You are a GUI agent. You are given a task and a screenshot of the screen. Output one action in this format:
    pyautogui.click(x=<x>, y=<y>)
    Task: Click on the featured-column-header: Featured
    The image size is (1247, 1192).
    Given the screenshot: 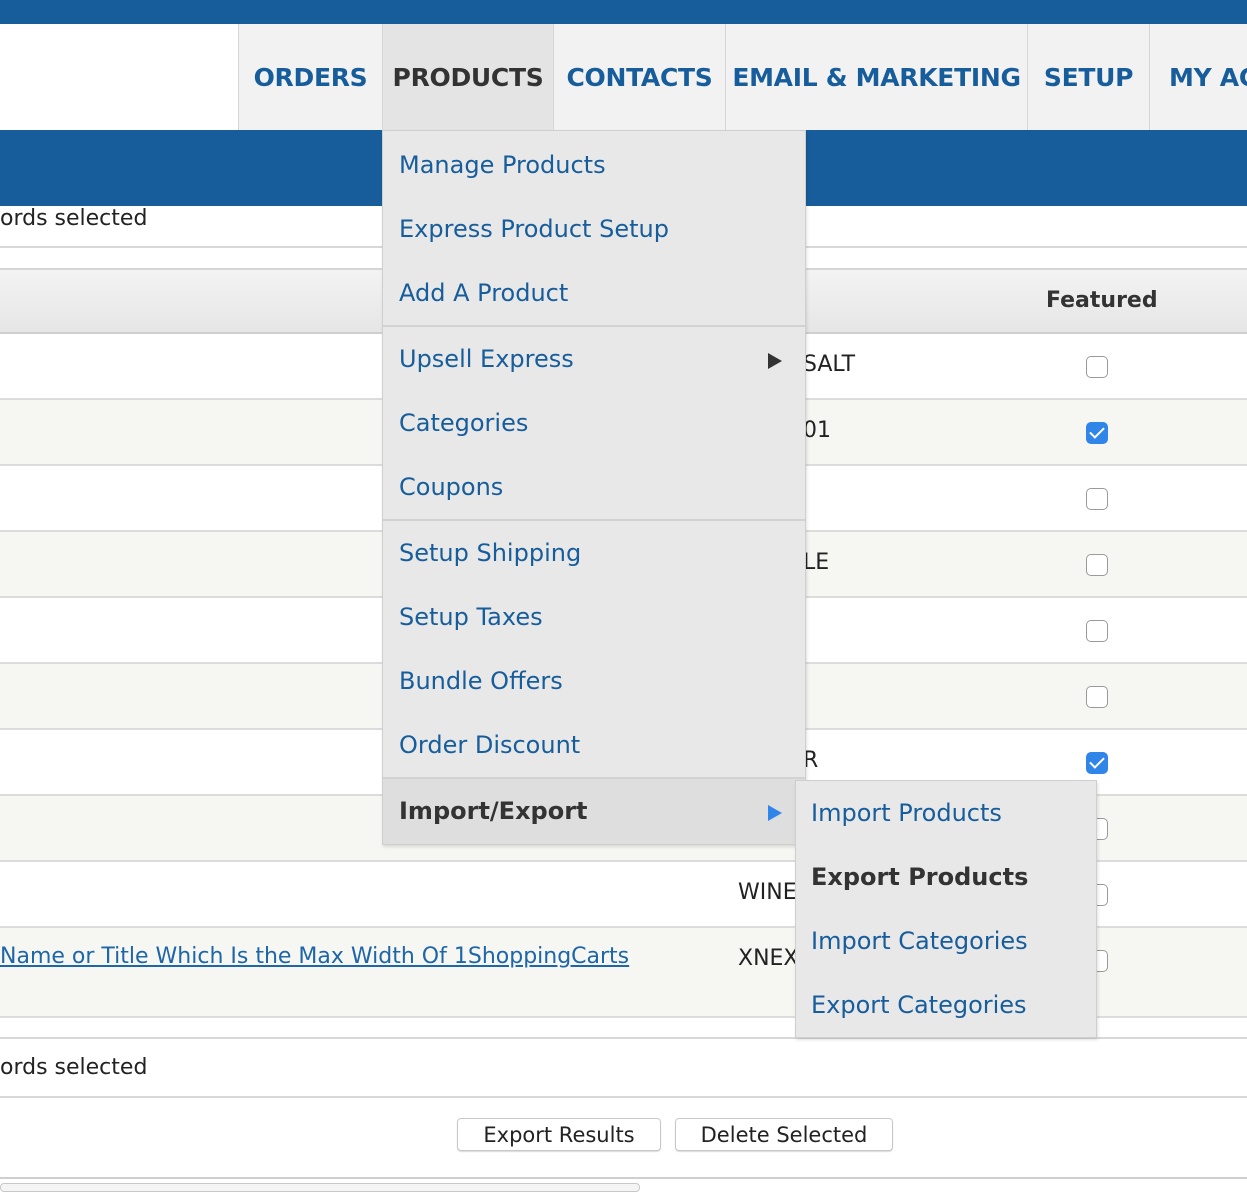 What is the action you would take?
    pyautogui.click(x=1102, y=300)
    